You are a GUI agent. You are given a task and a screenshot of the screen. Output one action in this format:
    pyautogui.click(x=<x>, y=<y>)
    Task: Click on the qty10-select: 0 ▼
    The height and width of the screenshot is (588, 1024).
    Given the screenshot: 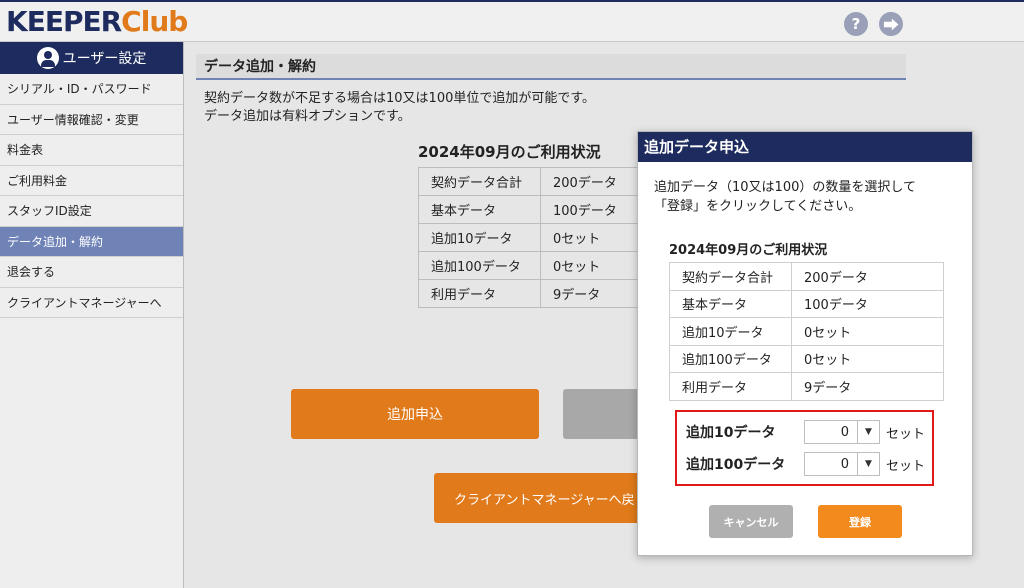 What is the action you would take?
    pyautogui.click(x=842, y=432)
    